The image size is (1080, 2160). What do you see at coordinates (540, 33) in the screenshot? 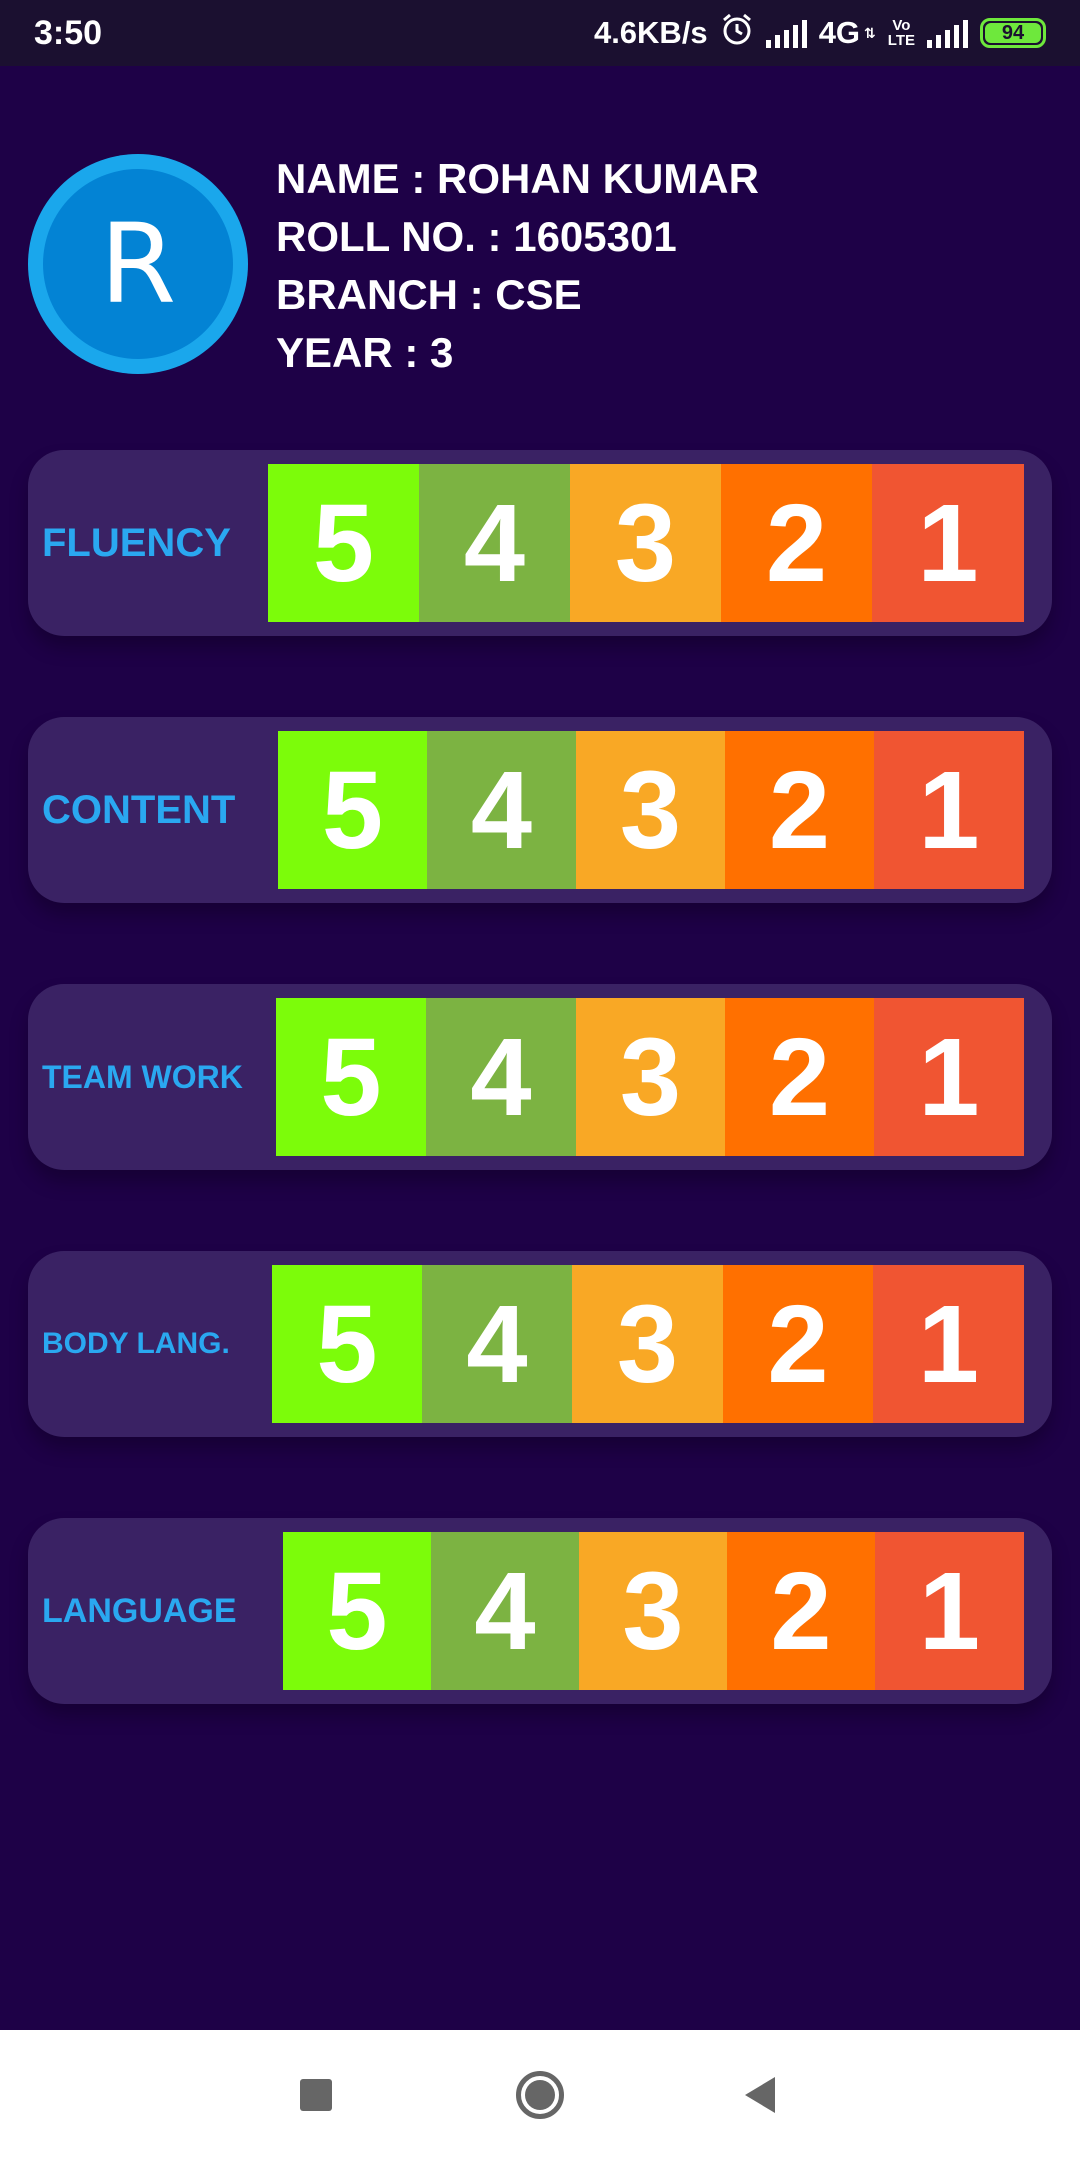
I see `status-bar: 3:50 4.6KB/s 4G ⇅ Vo LTE 94` at bounding box center [540, 33].